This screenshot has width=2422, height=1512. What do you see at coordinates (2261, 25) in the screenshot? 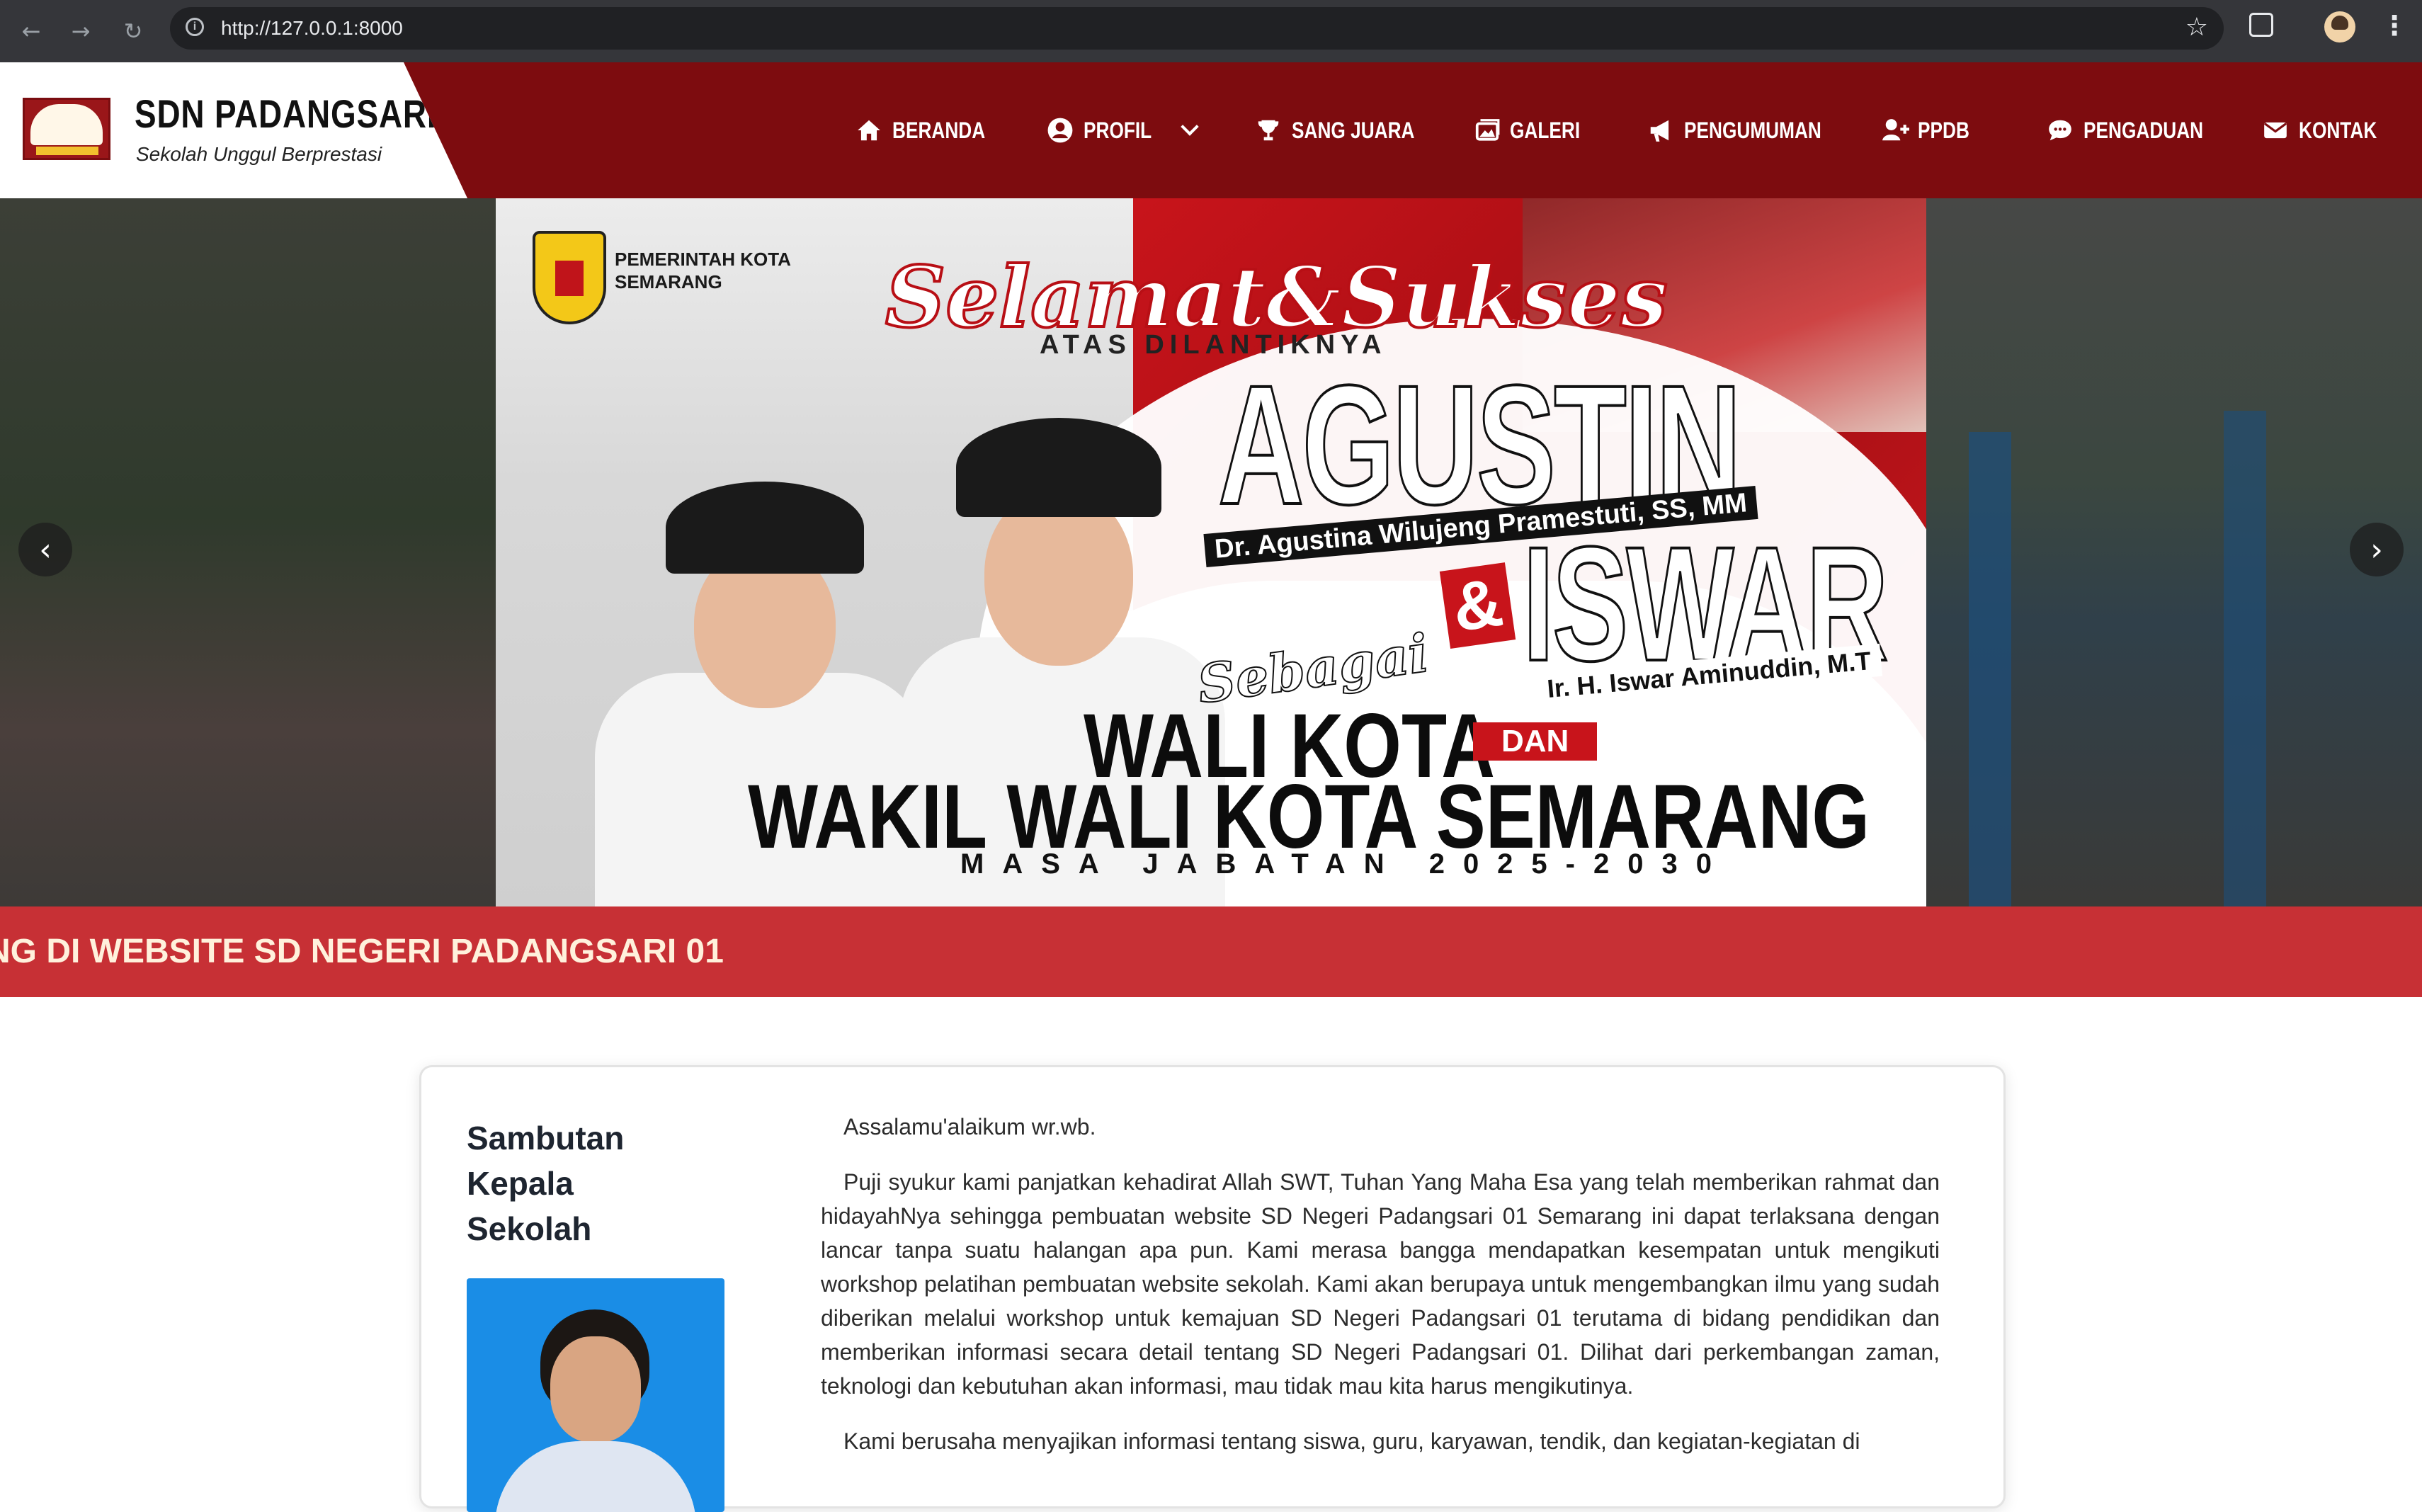
I see `extensions-icon` at bounding box center [2261, 25].